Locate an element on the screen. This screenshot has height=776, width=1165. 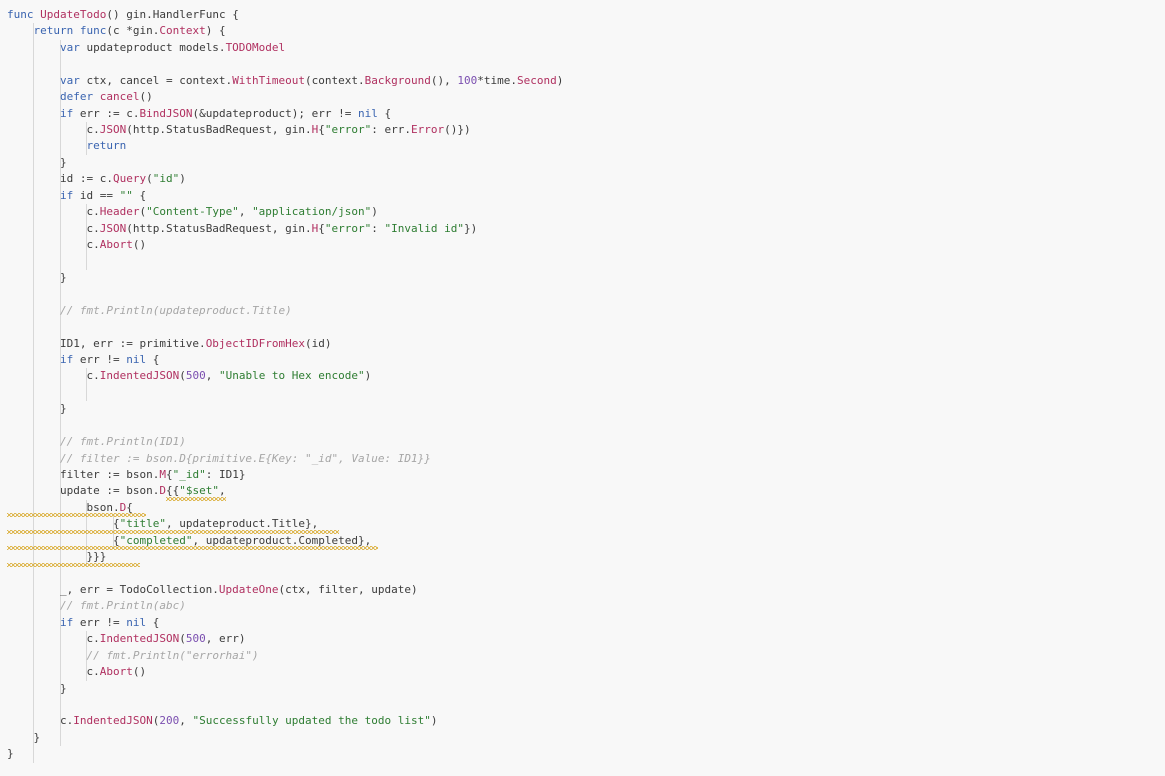
code-token: (), is located at coordinates (444, 80).